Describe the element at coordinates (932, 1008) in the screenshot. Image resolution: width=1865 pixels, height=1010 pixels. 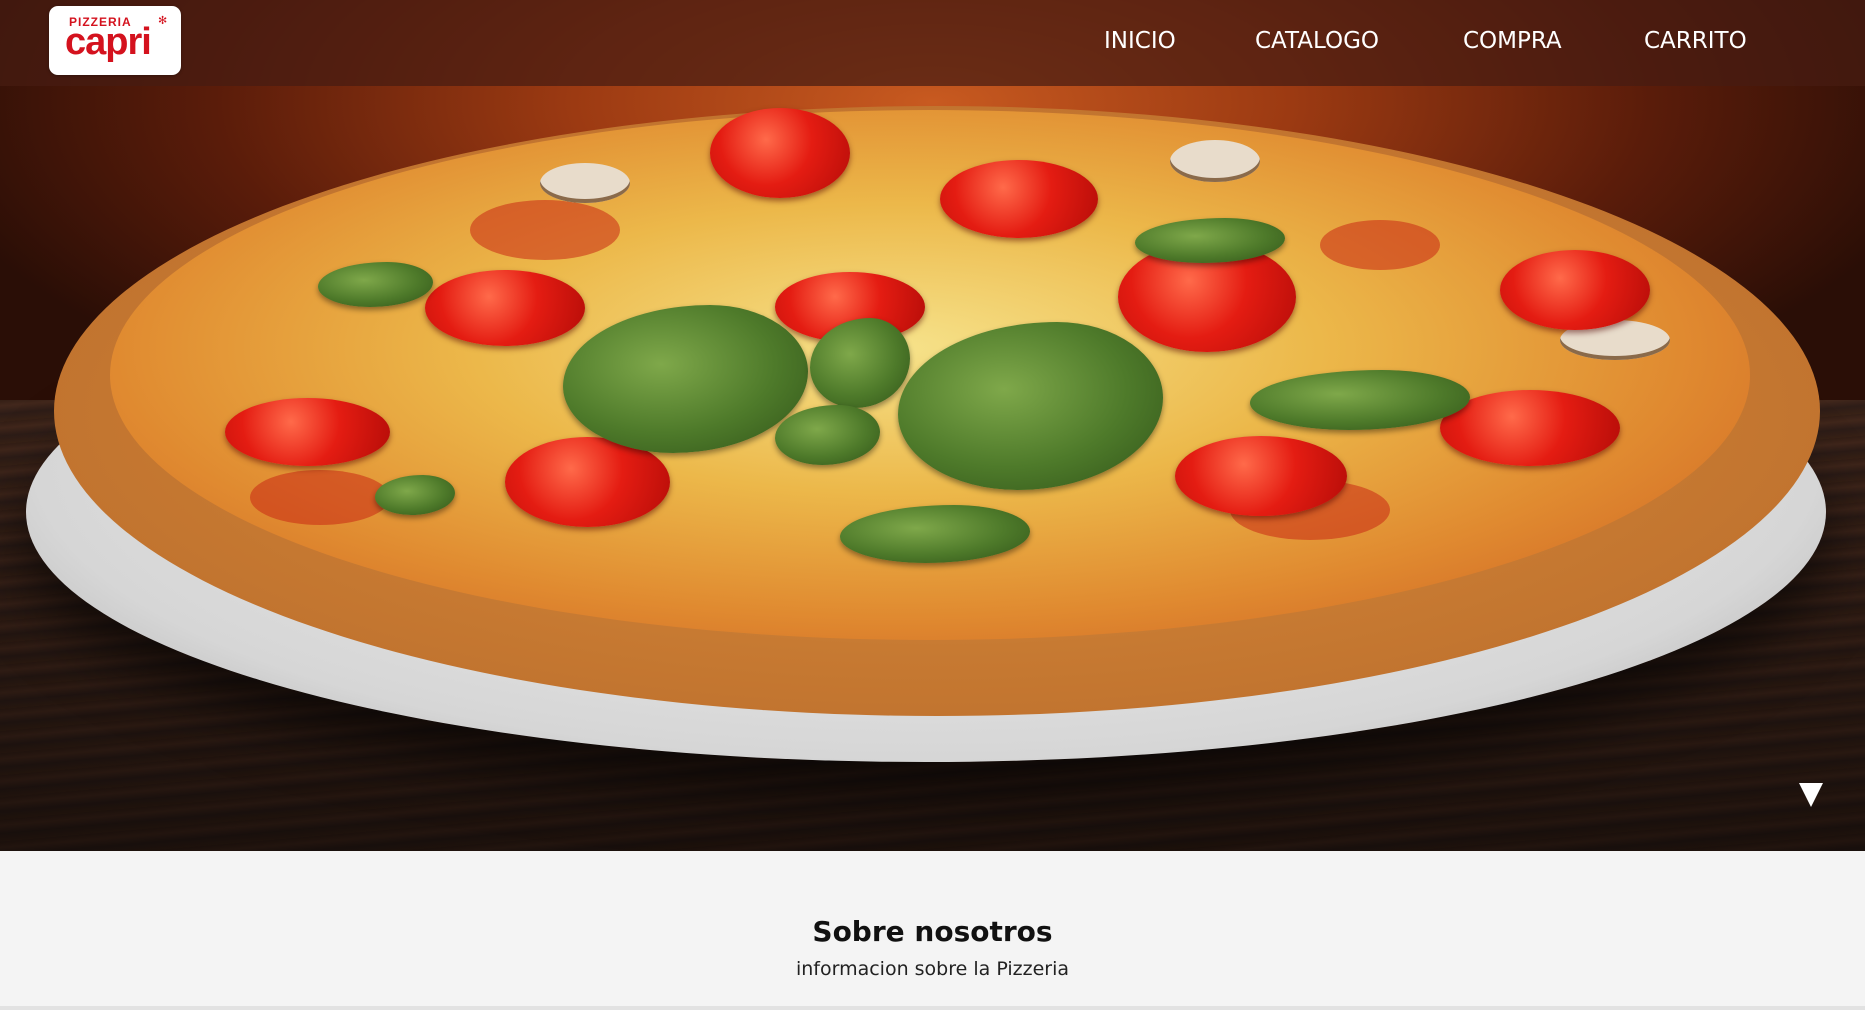
I see `divider` at that location.